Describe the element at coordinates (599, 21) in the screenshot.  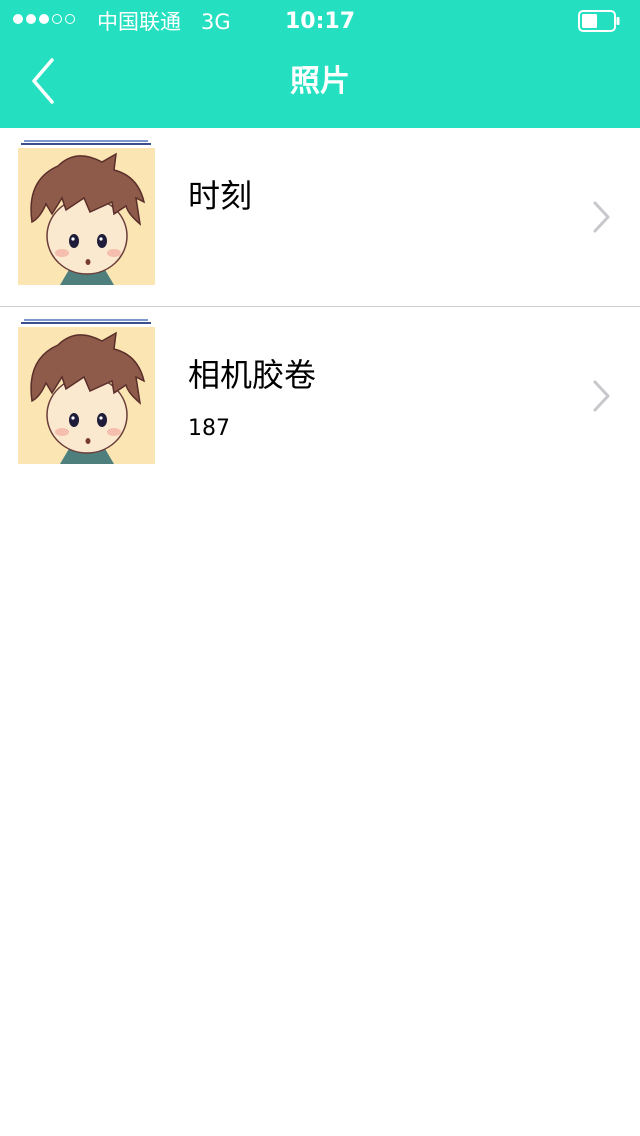
I see `battery-icon` at that location.